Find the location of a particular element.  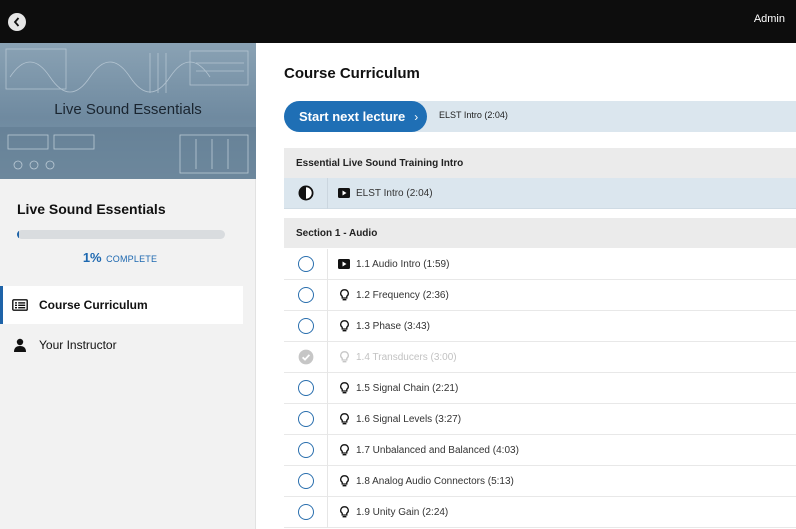

lecture-title: 1.5 Signal Chain (2:21) is located at coordinates (407, 388).